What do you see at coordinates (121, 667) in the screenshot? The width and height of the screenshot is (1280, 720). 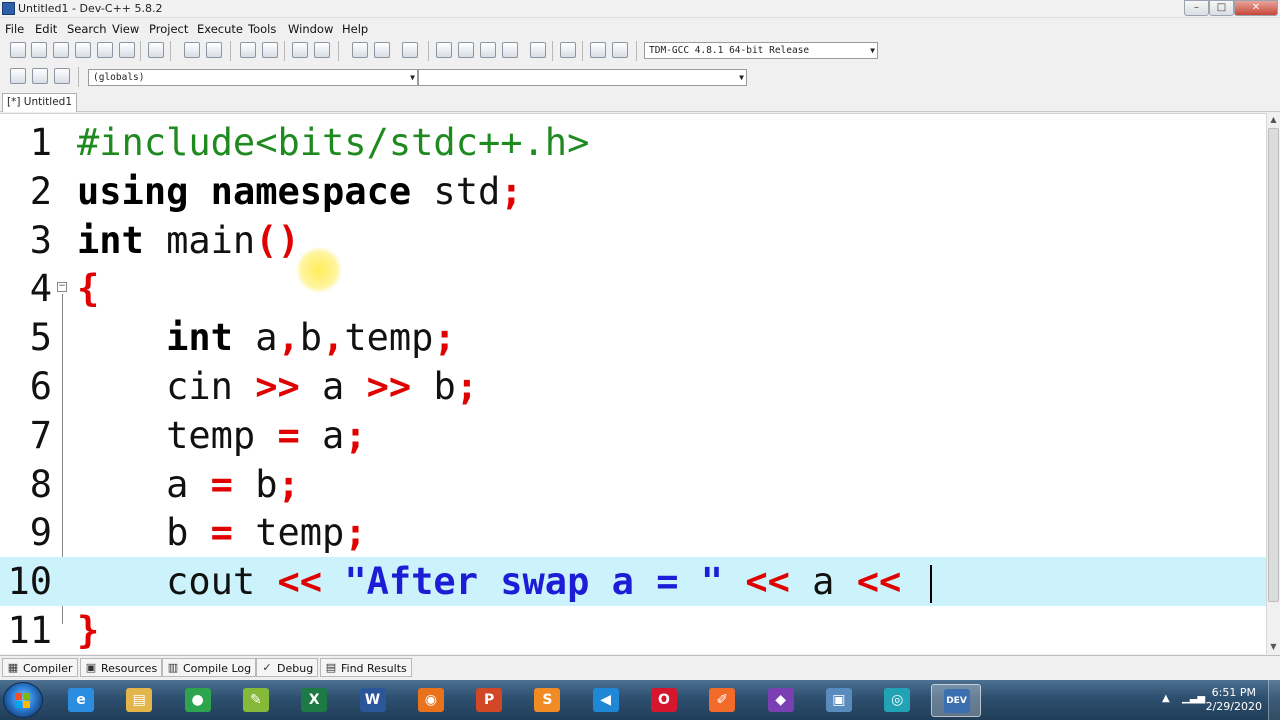 I see `tab-resources: ▣ Resources` at bounding box center [121, 667].